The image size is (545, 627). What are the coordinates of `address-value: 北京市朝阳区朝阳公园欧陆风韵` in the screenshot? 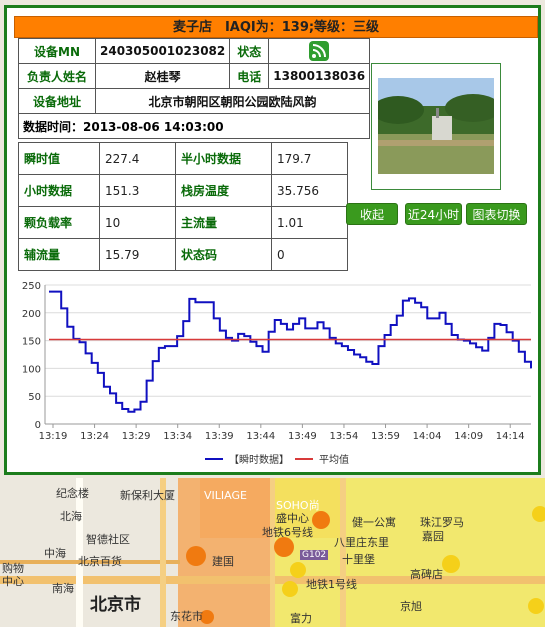 It's located at (232, 101).